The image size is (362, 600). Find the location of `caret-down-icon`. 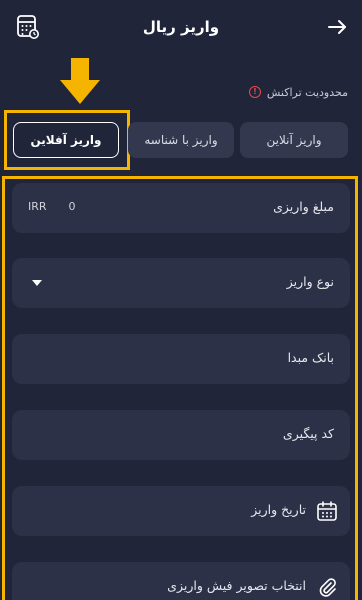

caret-down-icon is located at coordinates (37, 283).